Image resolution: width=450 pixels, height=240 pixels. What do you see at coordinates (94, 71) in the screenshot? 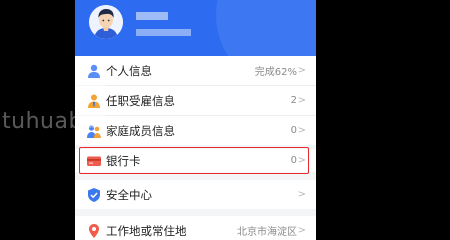
I see `person-icon` at bounding box center [94, 71].